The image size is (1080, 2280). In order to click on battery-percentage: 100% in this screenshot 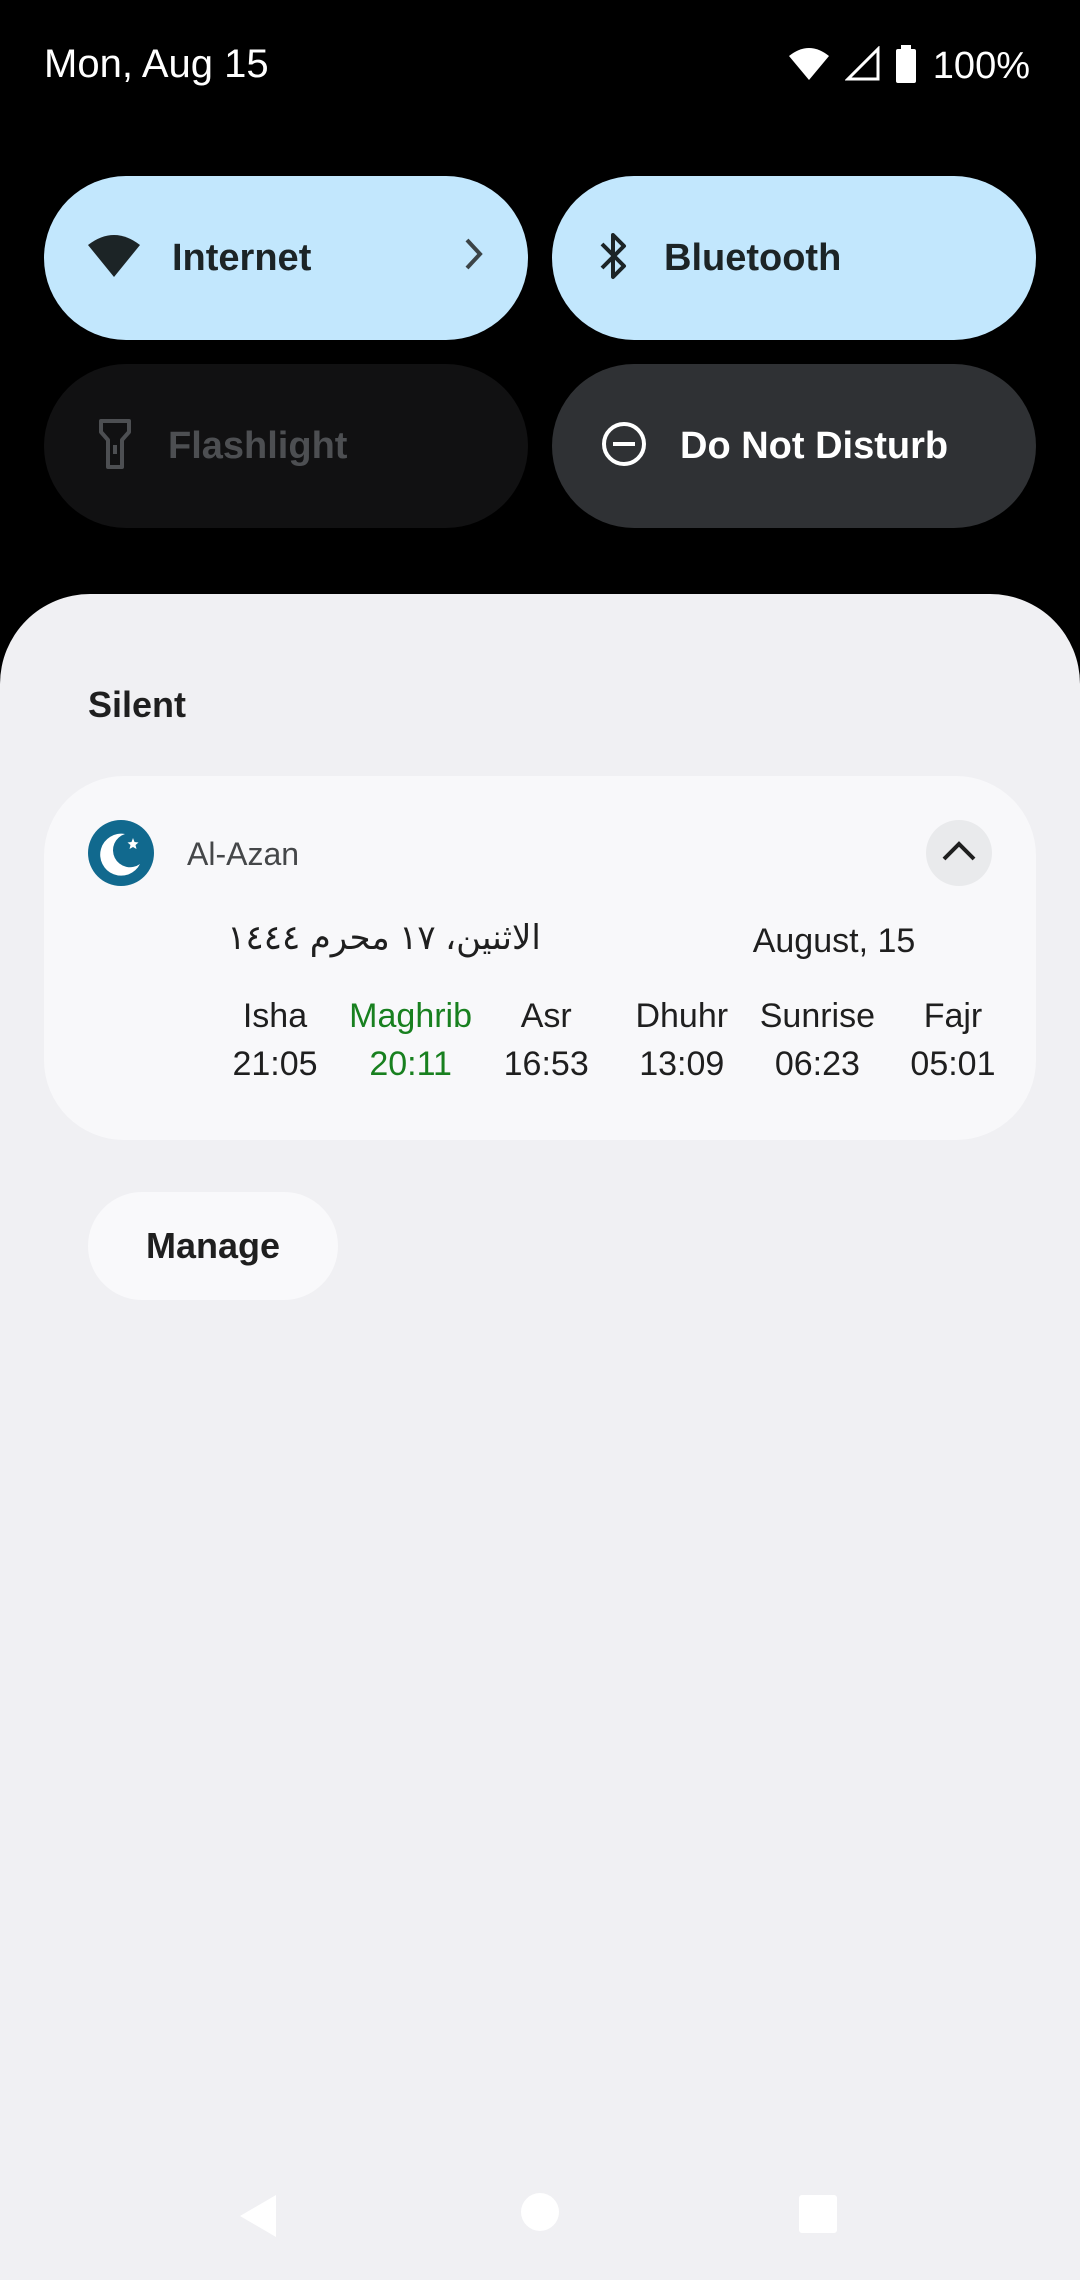, I will do `click(981, 65)`.